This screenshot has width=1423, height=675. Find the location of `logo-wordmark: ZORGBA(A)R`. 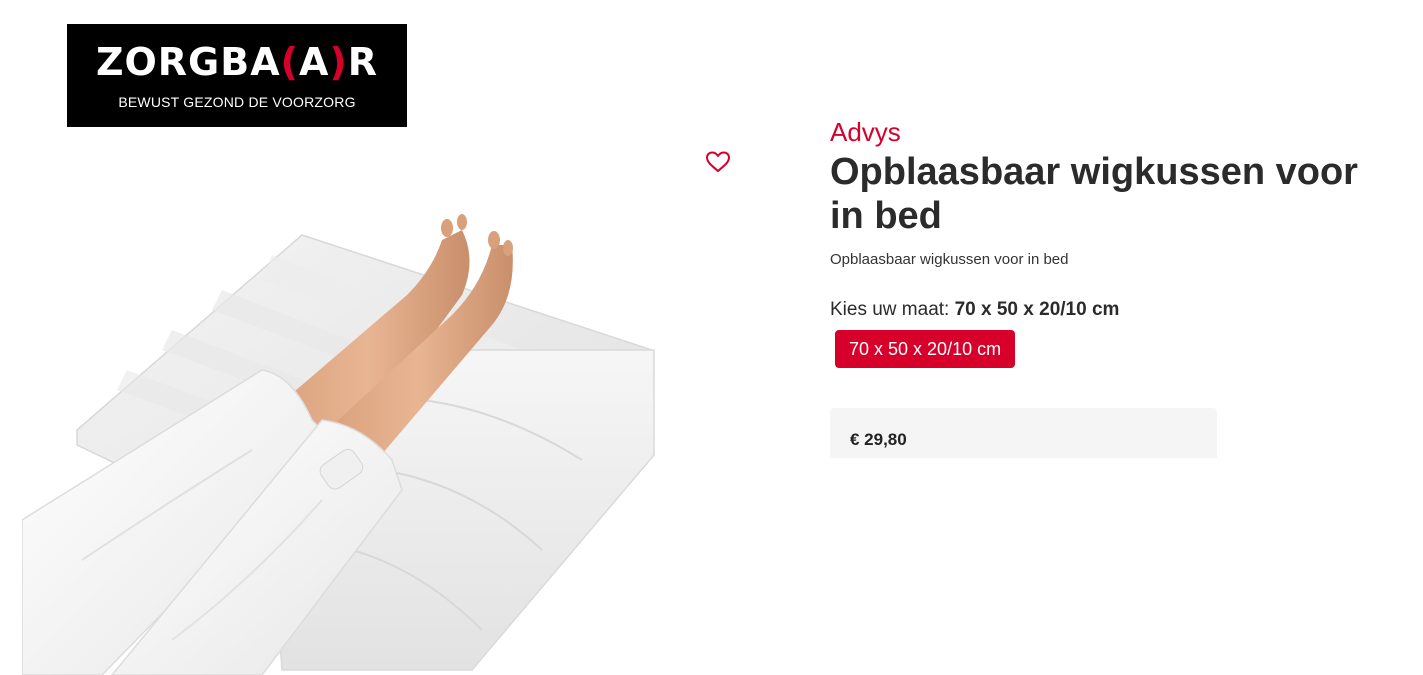

logo-wordmark: ZORGBA(A)R is located at coordinates (237, 62).